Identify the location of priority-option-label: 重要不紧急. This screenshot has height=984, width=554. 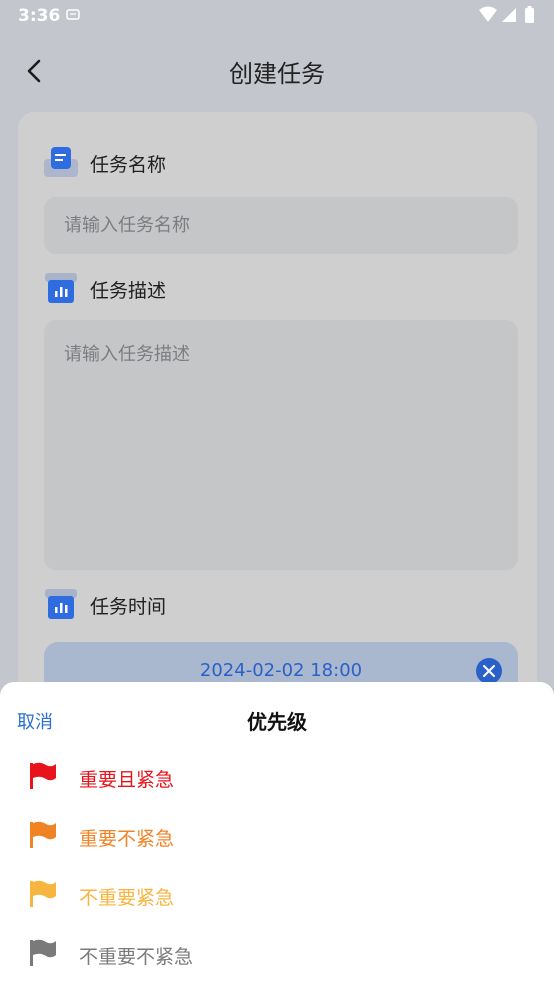
(127, 839).